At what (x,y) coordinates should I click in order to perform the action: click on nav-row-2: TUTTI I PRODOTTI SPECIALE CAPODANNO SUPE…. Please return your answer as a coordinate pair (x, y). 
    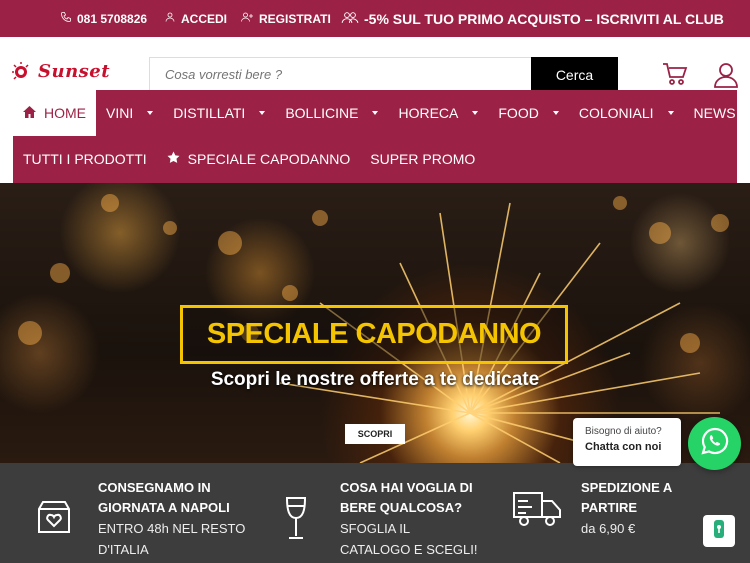
    Looking at the image, I should click on (249, 159).